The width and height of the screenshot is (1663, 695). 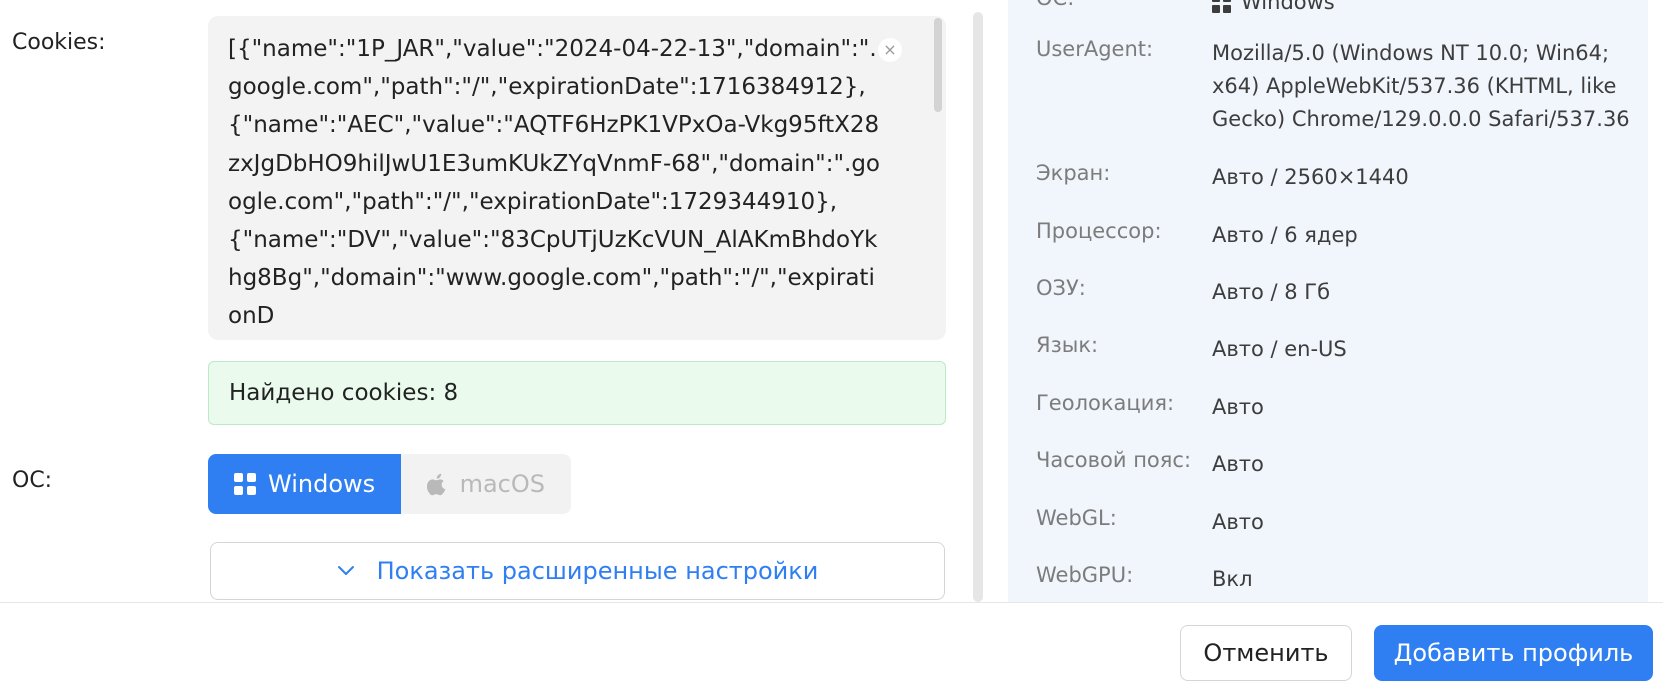 What do you see at coordinates (1076, 518) in the screenshot?
I see `summary-key: WebGL:` at bounding box center [1076, 518].